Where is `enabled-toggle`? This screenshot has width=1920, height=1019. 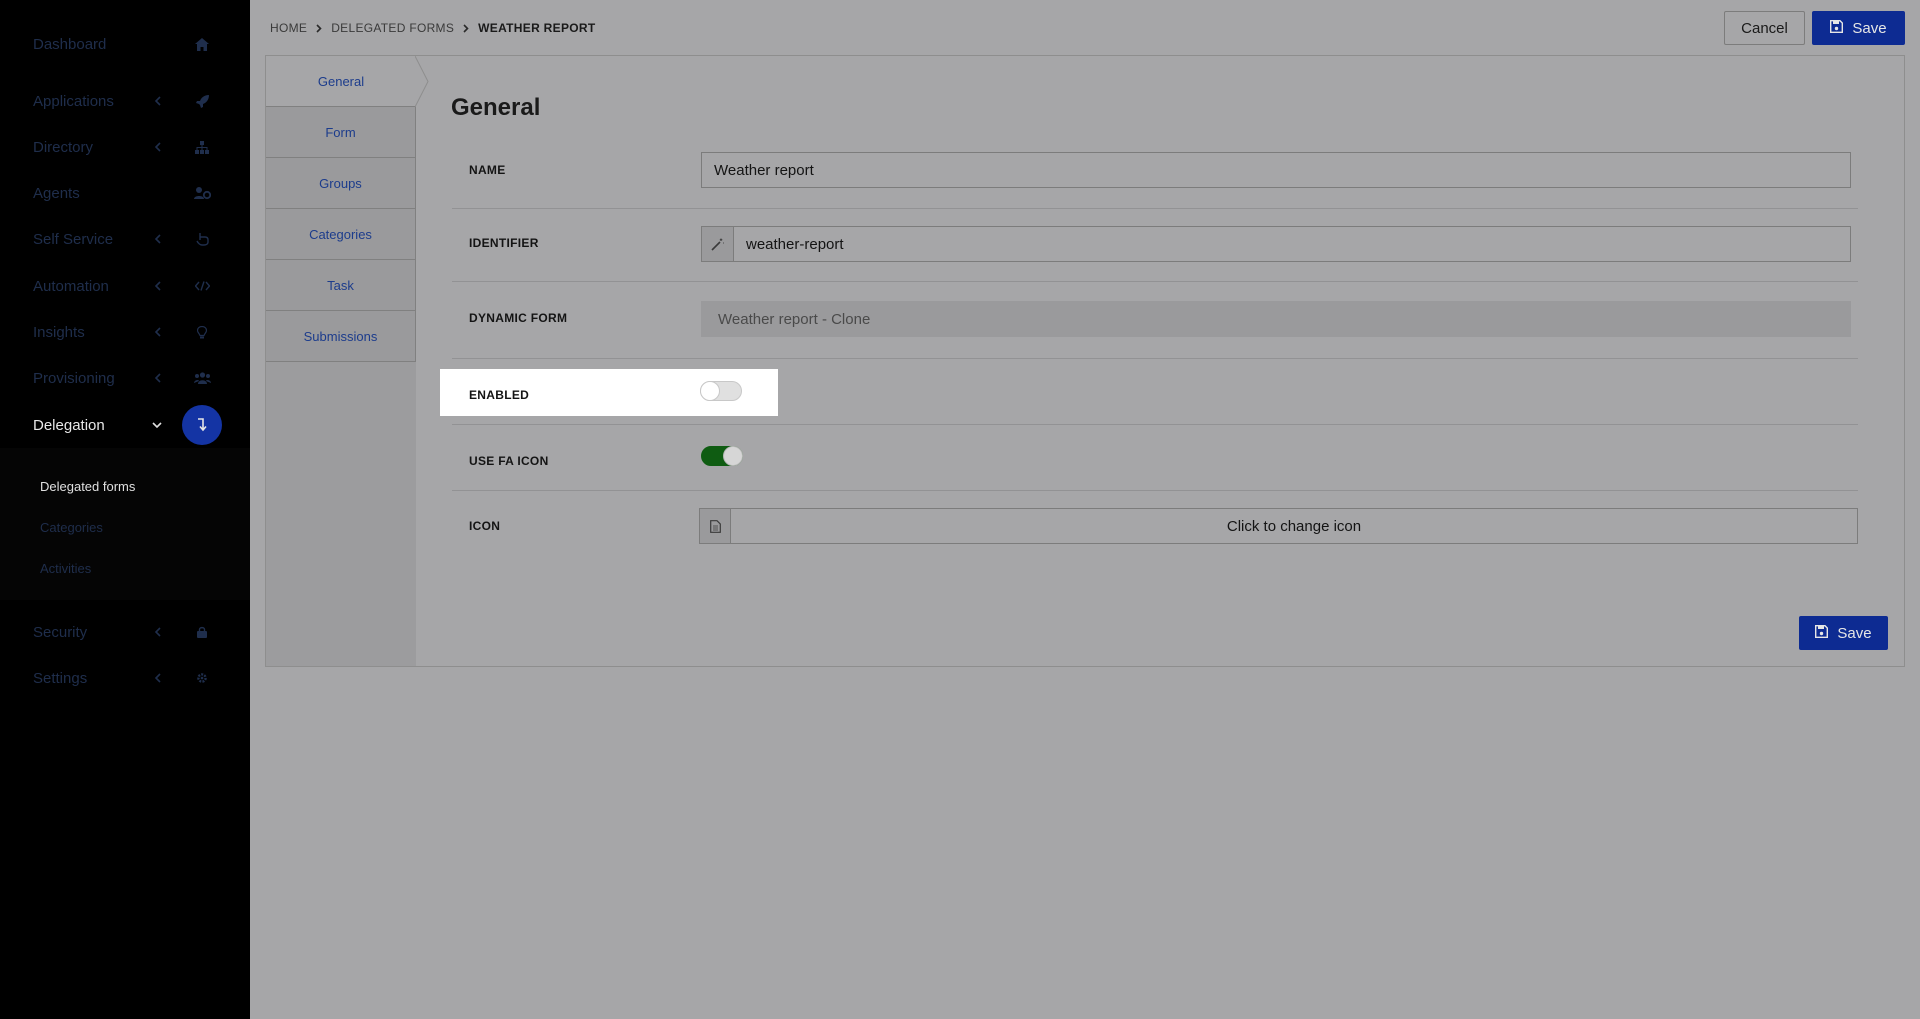
enabled-toggle is located at coordinates (721, 391).